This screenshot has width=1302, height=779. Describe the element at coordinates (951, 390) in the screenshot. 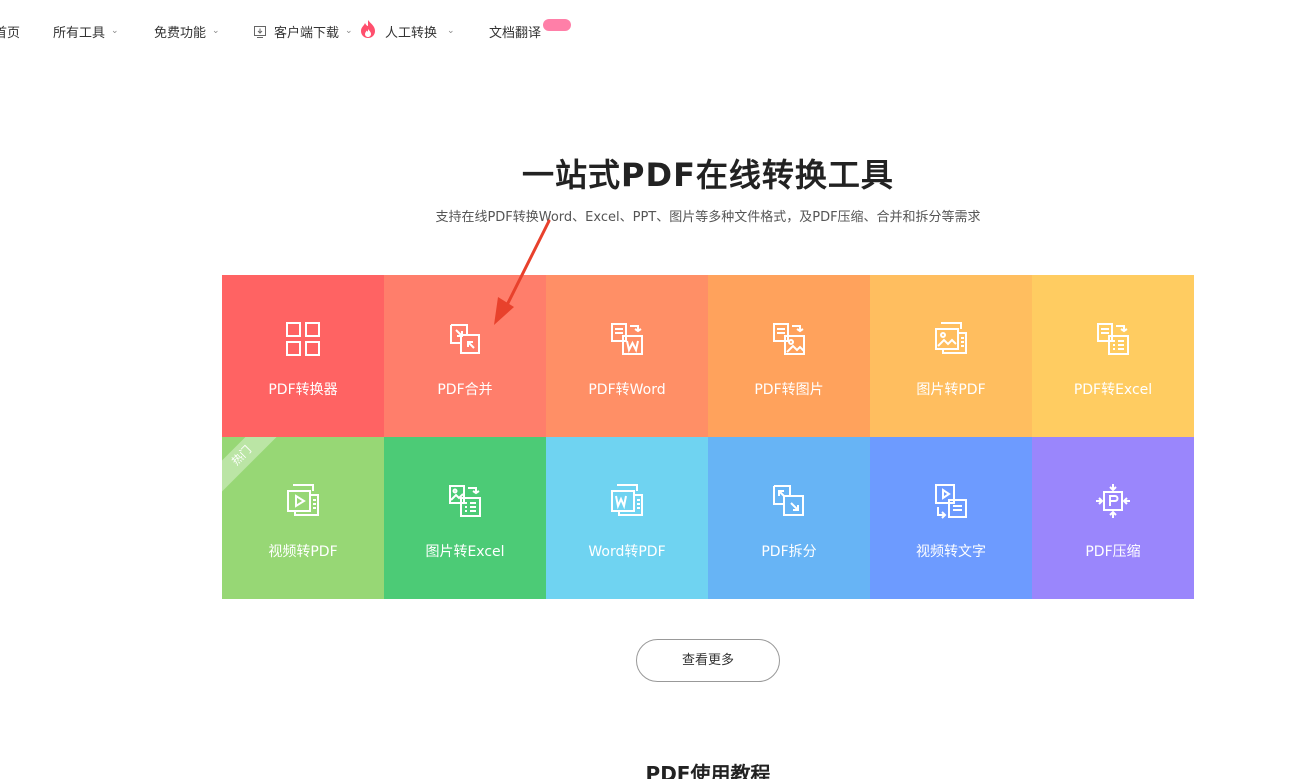

I see `tool-label: 图片转PDF` at that location.